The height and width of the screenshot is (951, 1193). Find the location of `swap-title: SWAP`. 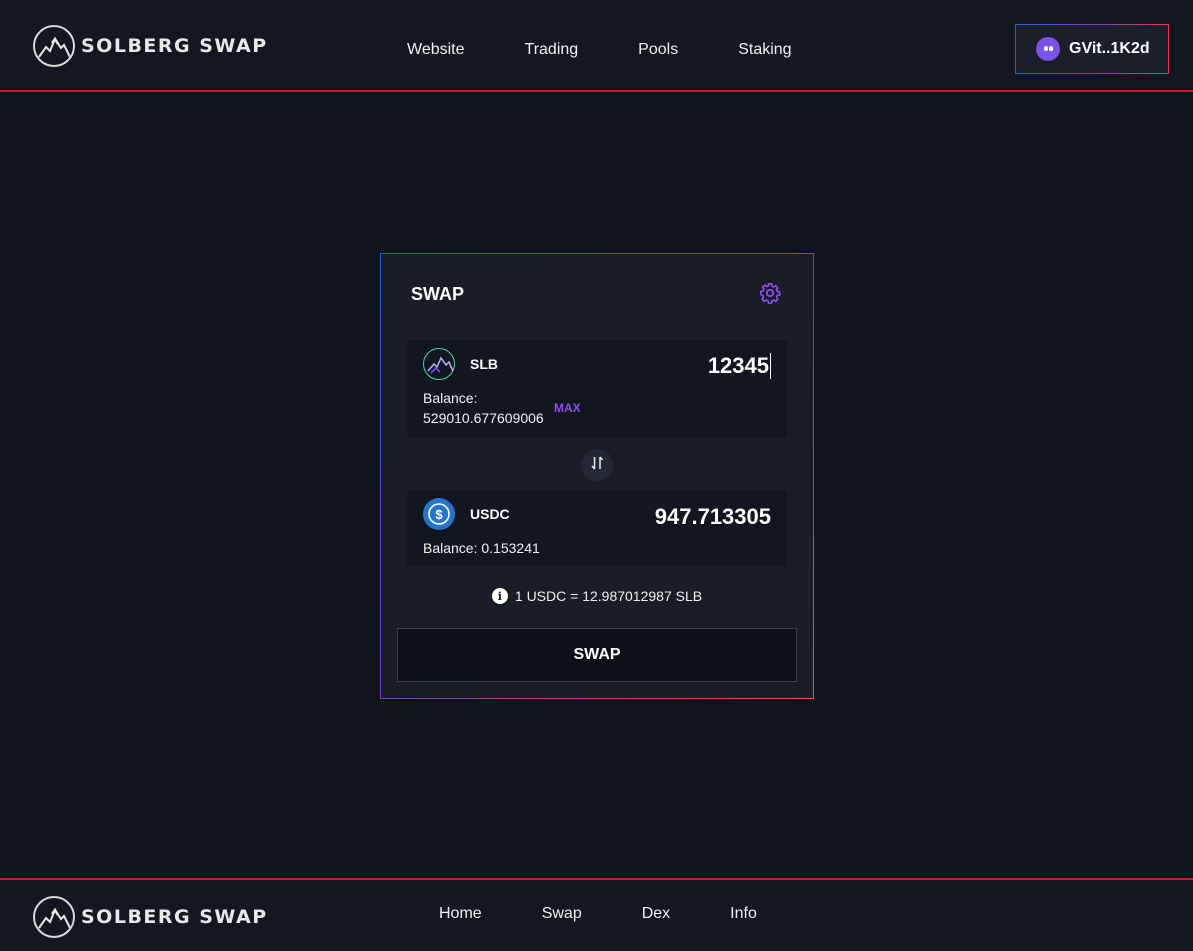

swap-title: SWAP is located at coordinates (438, 294).